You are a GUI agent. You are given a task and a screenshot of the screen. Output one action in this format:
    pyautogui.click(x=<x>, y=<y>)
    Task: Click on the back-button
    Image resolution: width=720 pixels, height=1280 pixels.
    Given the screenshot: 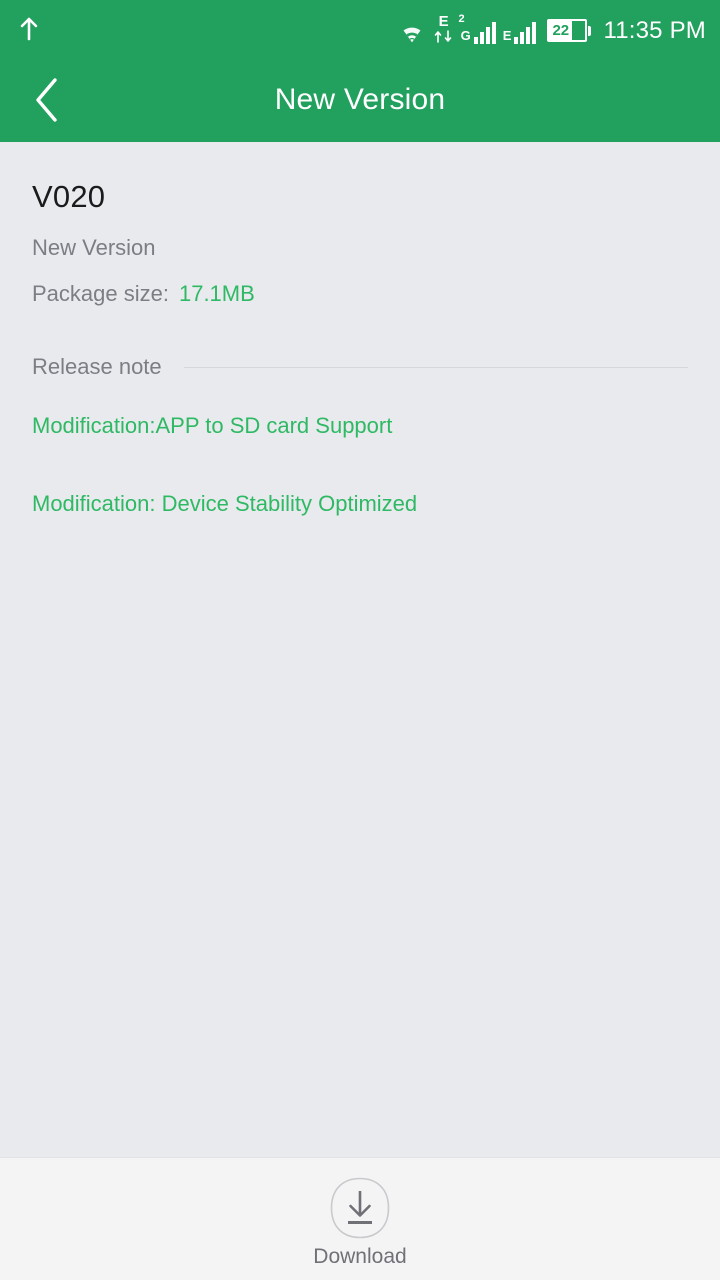 What is the action you would take?
    pyautogui.click(x=47, y=100)
    